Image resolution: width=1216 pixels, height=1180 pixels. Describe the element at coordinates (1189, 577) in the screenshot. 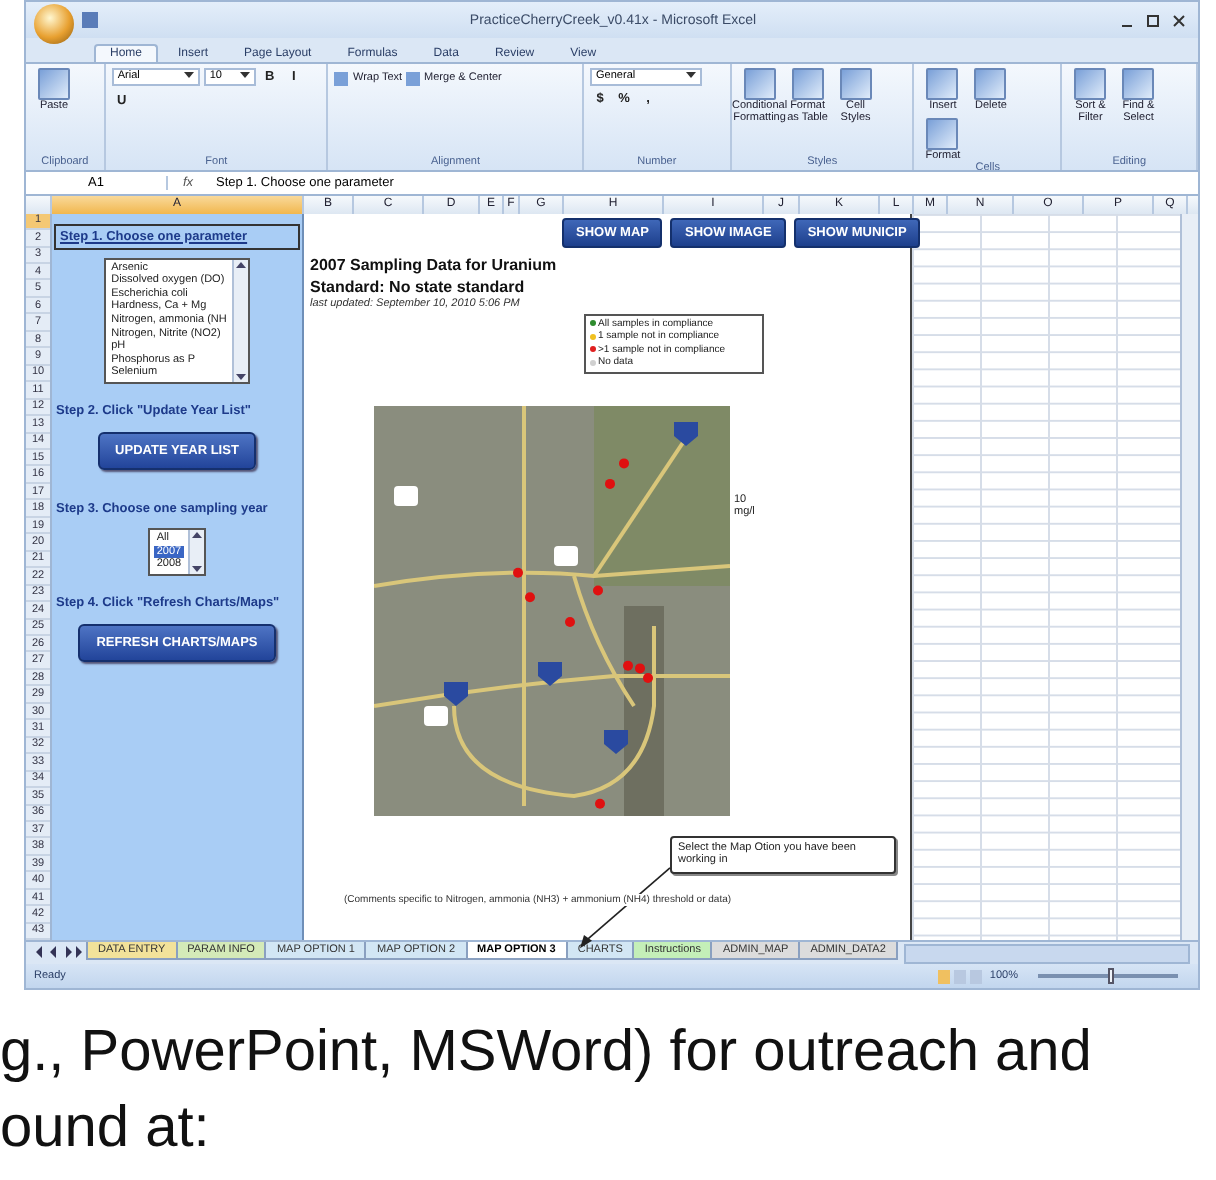

I see `vertical-scrollbar` at that location.